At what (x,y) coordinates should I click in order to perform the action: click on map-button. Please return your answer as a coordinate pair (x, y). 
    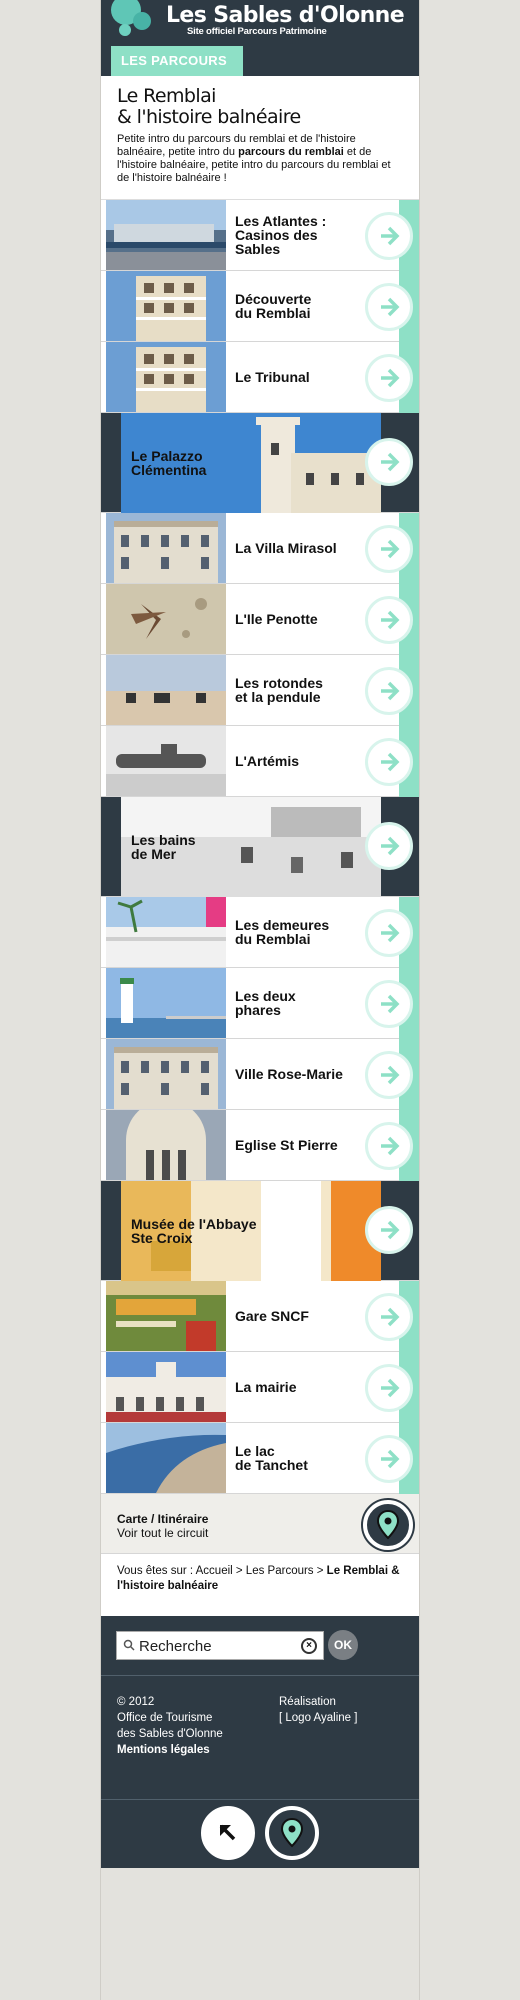
    Looking at the image, I should click on (388, 1525).